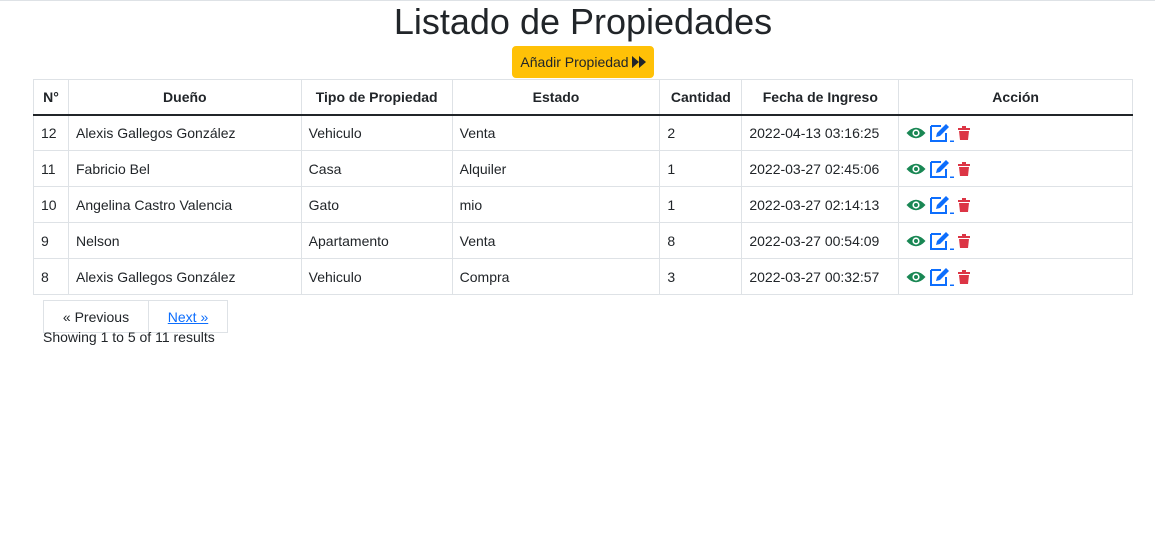  What do you see at coordinates (1015, 97) in the screenshot?
I see `column-header-action: Acción` at bounding box center [1015, 97].